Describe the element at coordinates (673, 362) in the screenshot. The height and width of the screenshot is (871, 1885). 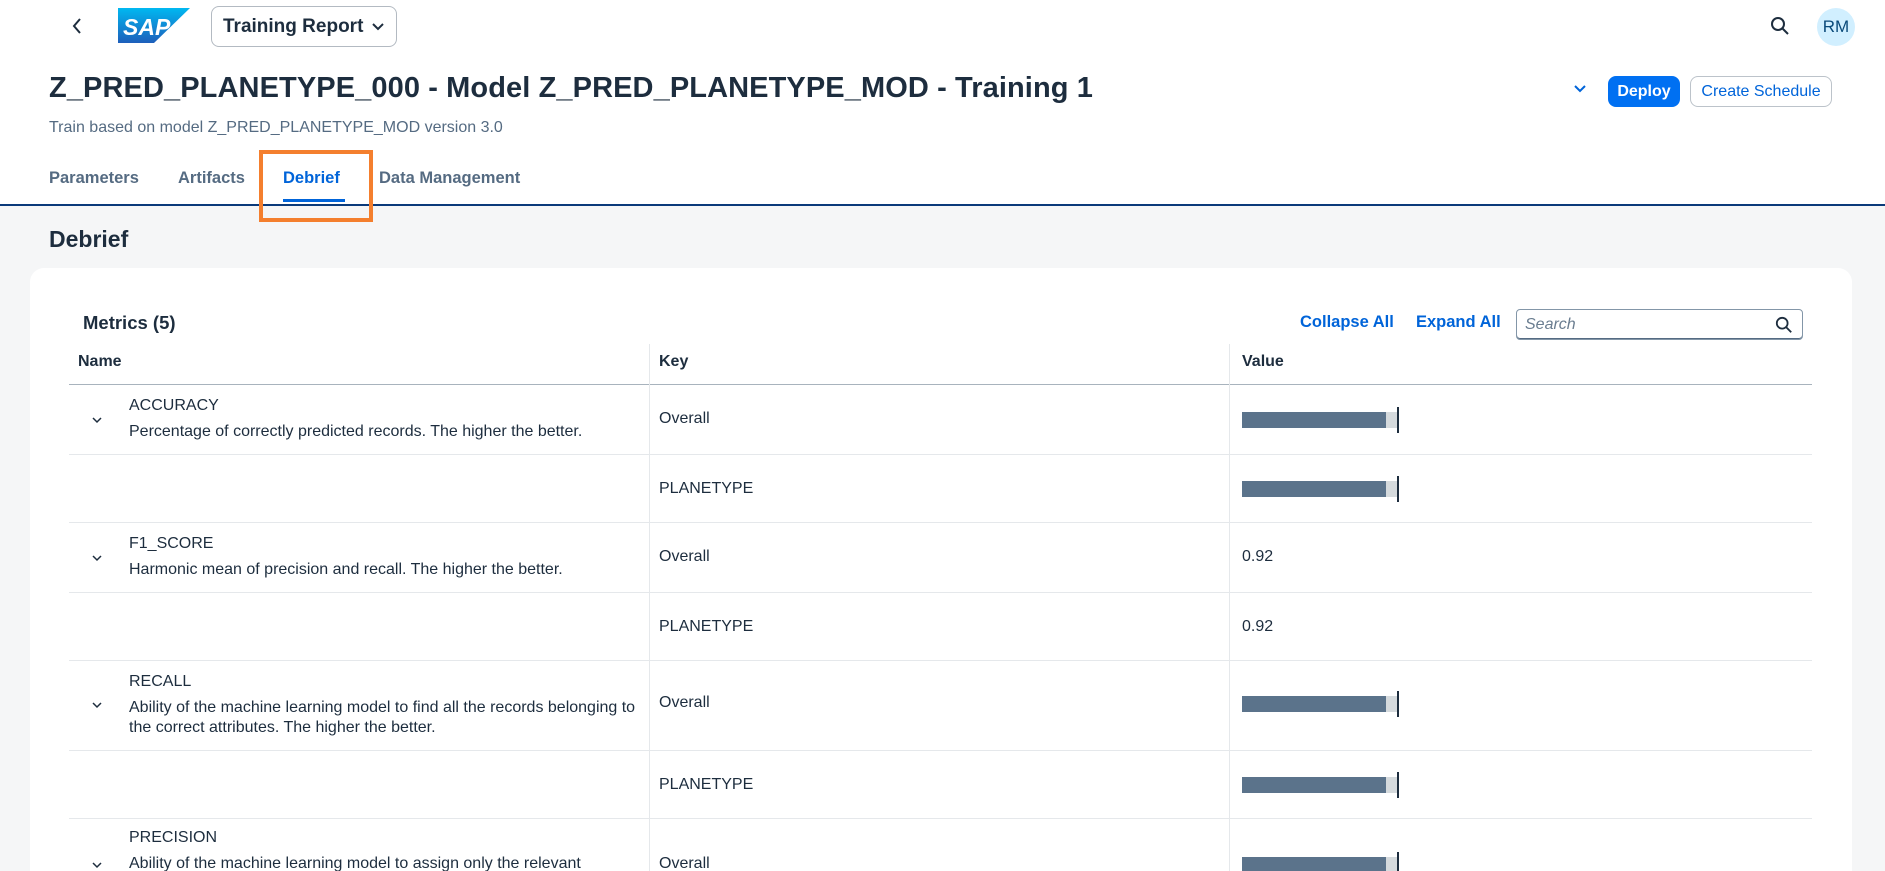
I see `column-header-key: Key` at that location.